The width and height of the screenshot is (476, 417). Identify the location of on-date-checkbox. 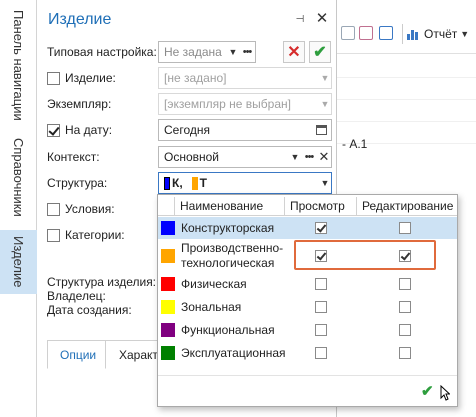
(53, 130).